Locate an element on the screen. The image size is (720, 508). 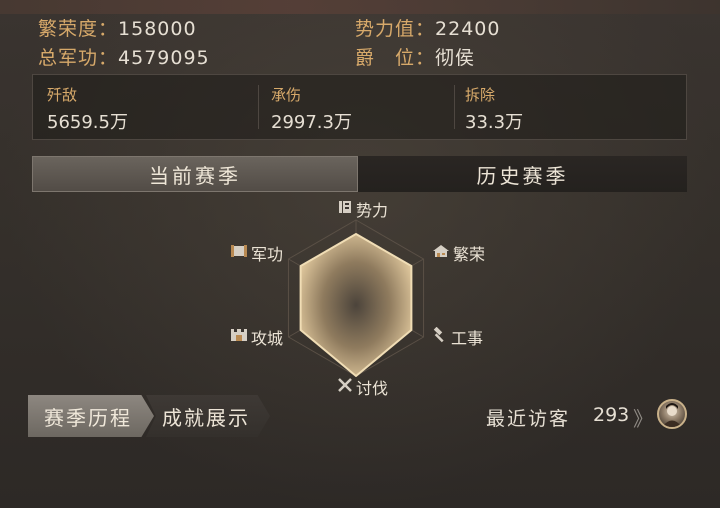
axis-prosperity-label: 繁荣 is located at coordinates (469, 254).